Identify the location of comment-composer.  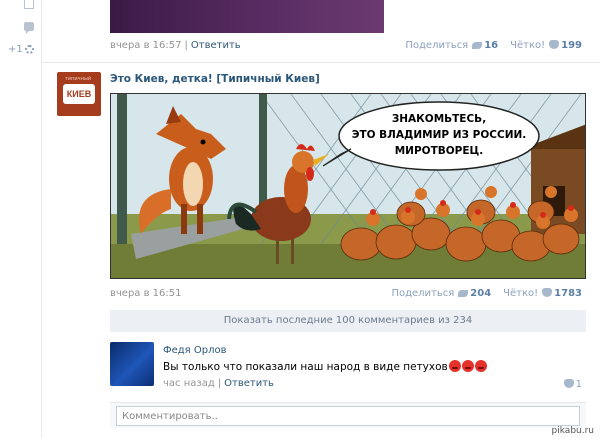
(348, 415).